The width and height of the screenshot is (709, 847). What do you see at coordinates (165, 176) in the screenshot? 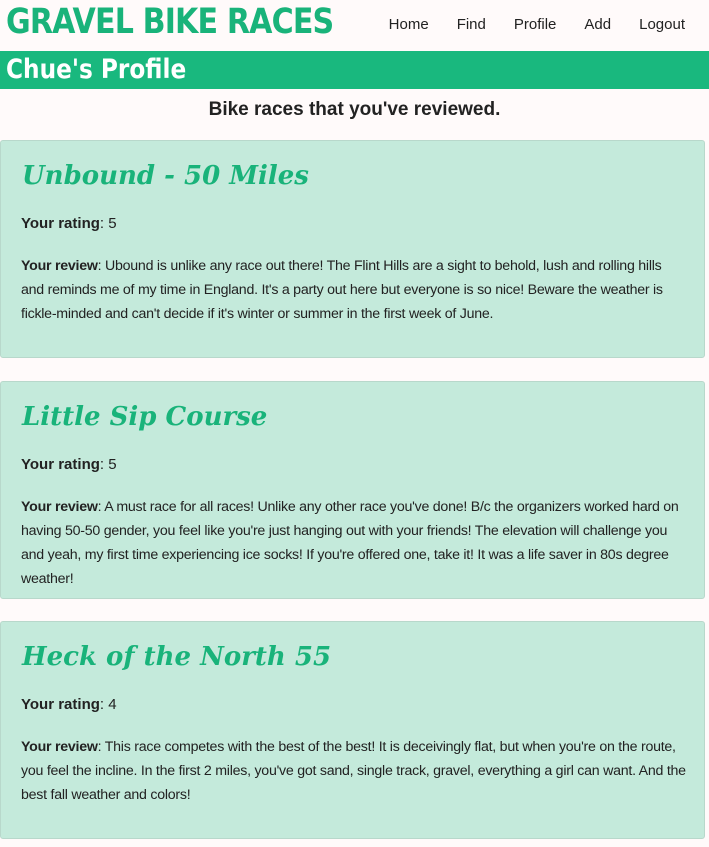
I see `race-name: Unbound - 50 Miles` at bounding box center [165, 176].